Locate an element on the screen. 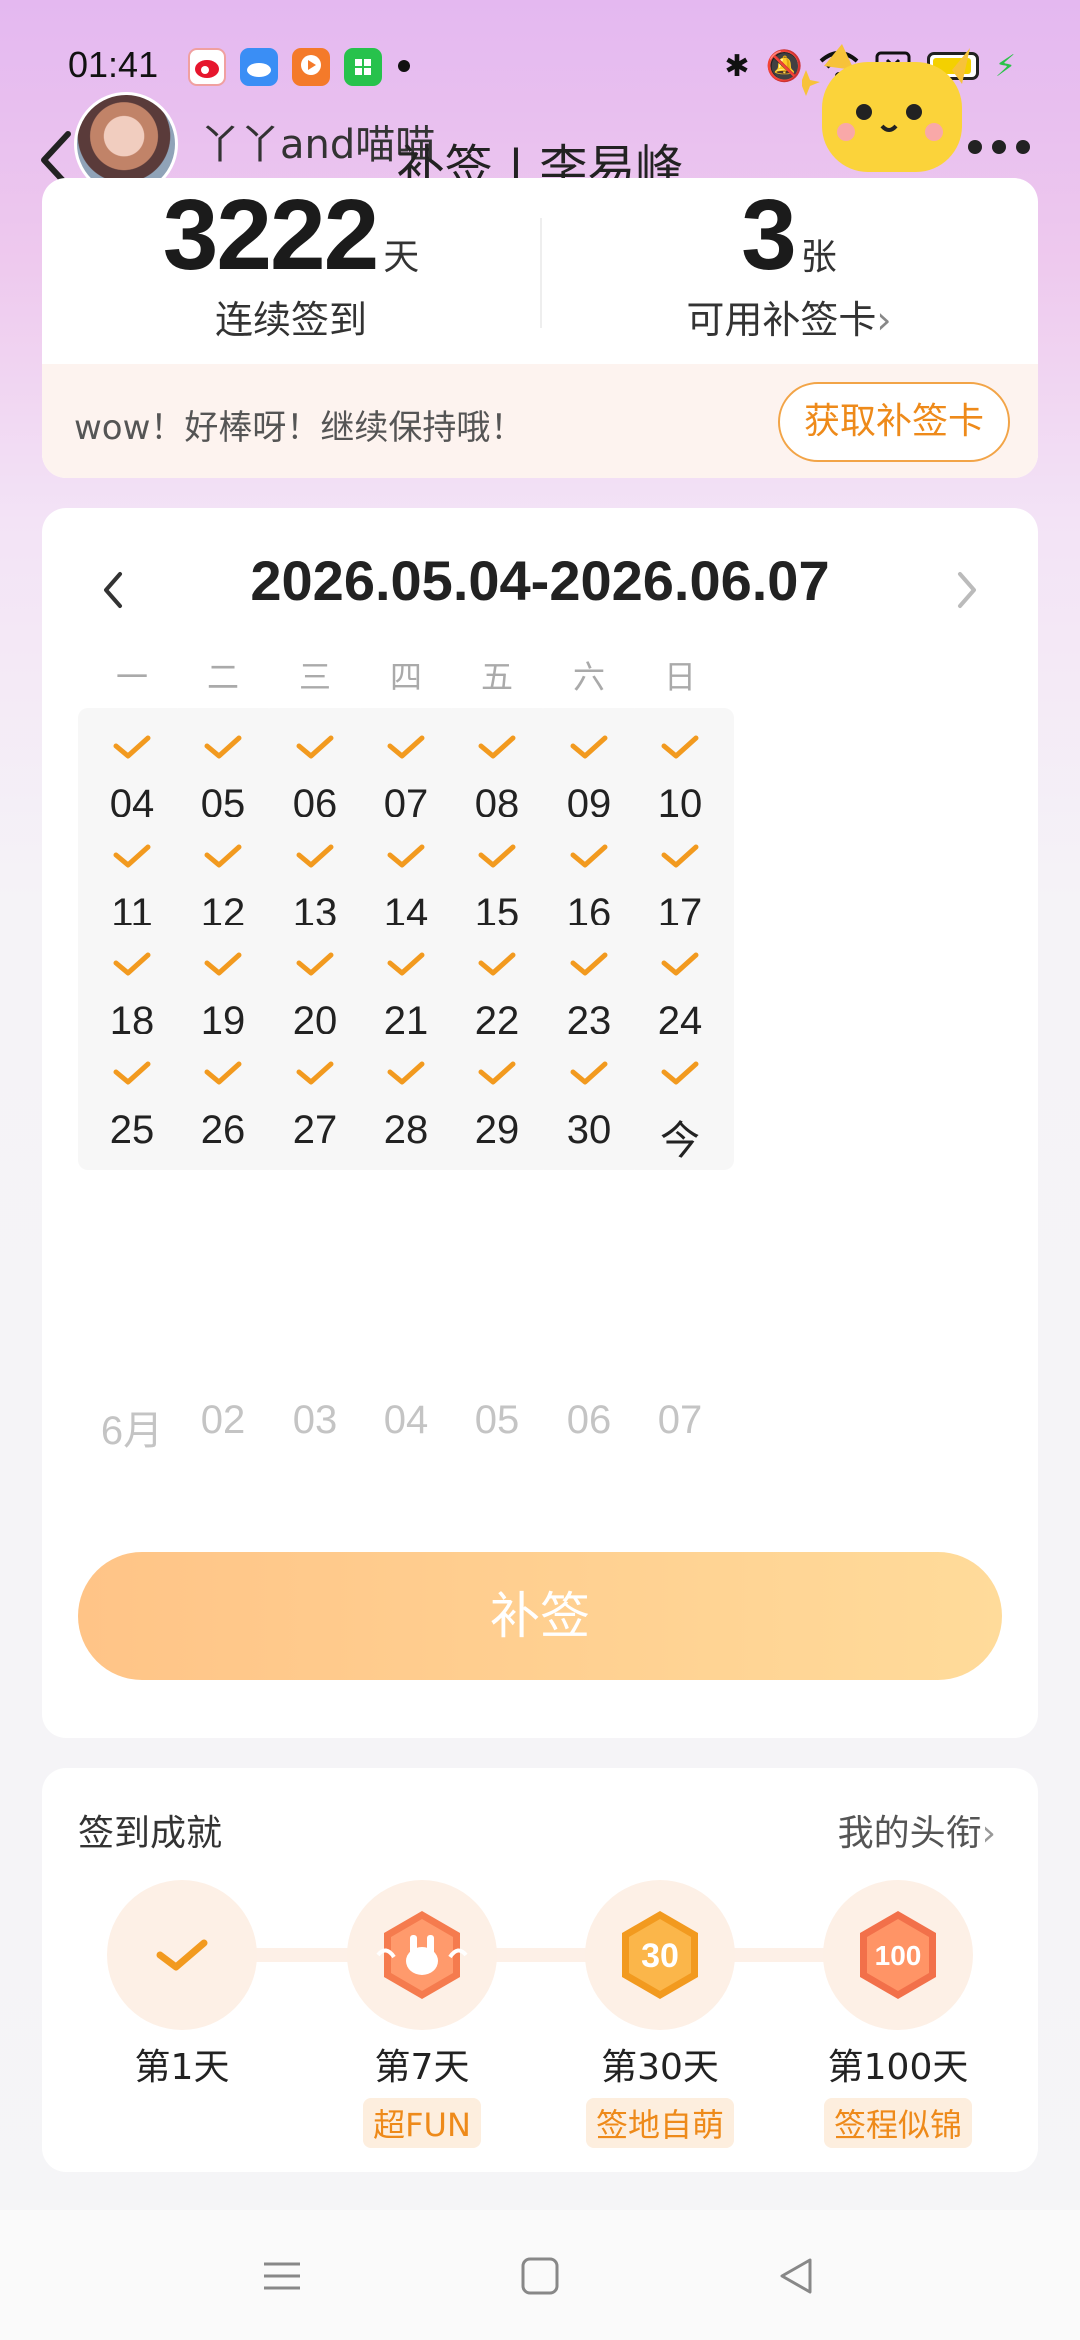 This screenshot has width=1080, height=2340. hand-badge-icon is located at coordinates (422, 1955).